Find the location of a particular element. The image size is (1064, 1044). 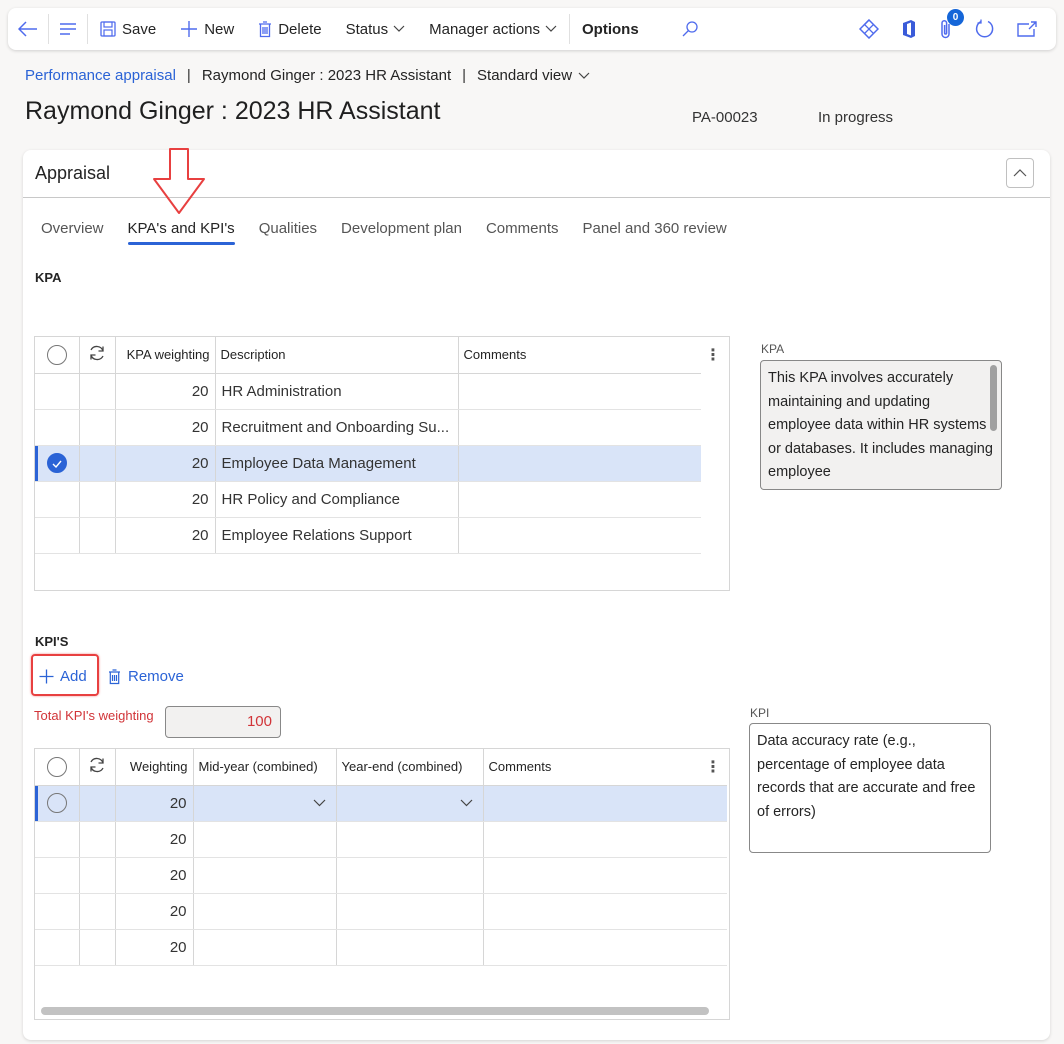

menu-button is located at coordinates (68, 29).